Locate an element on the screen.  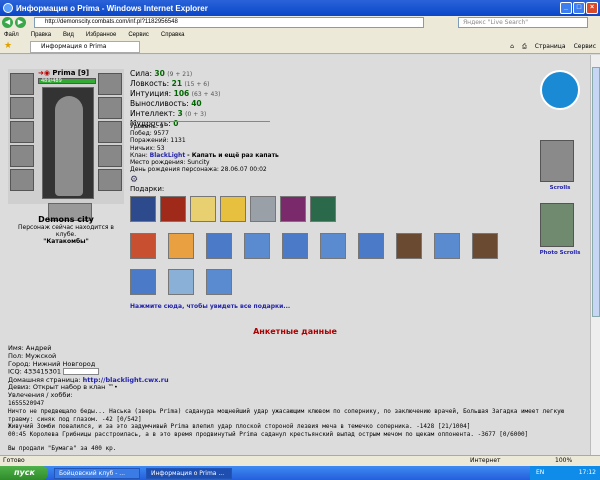
menu-favorites: Избранное is located at coordinates (101, 35).